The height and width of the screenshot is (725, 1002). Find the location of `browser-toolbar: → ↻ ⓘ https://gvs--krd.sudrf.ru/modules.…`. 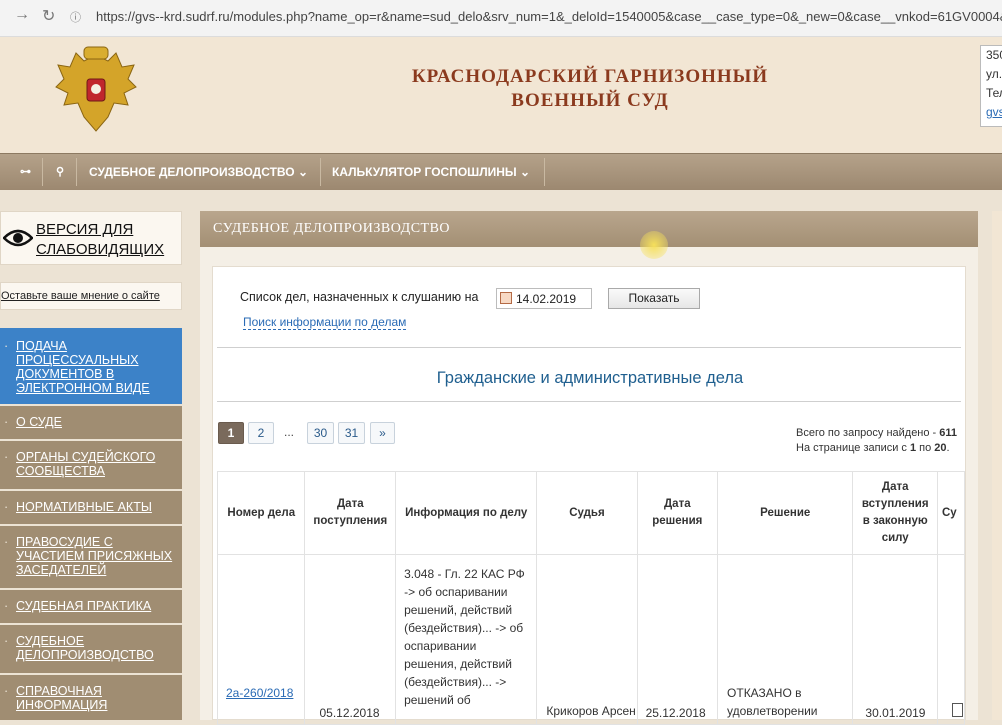

browser-toolbar: → ↻ ⓘ https://gvs--krd.sudrf.ru/modules.… is located at coordinates (501, 18).